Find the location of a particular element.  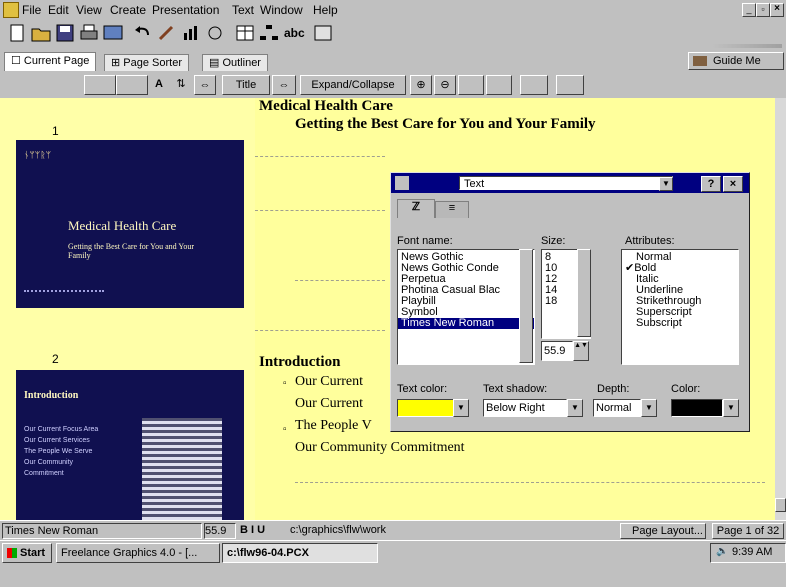

paintbrush-icon is located at coordinates (167, 33).